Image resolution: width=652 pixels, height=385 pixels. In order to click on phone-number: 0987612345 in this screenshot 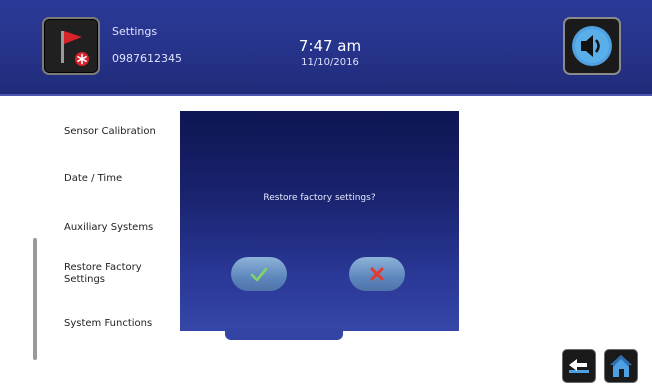, I will do `click(147, 58)`.